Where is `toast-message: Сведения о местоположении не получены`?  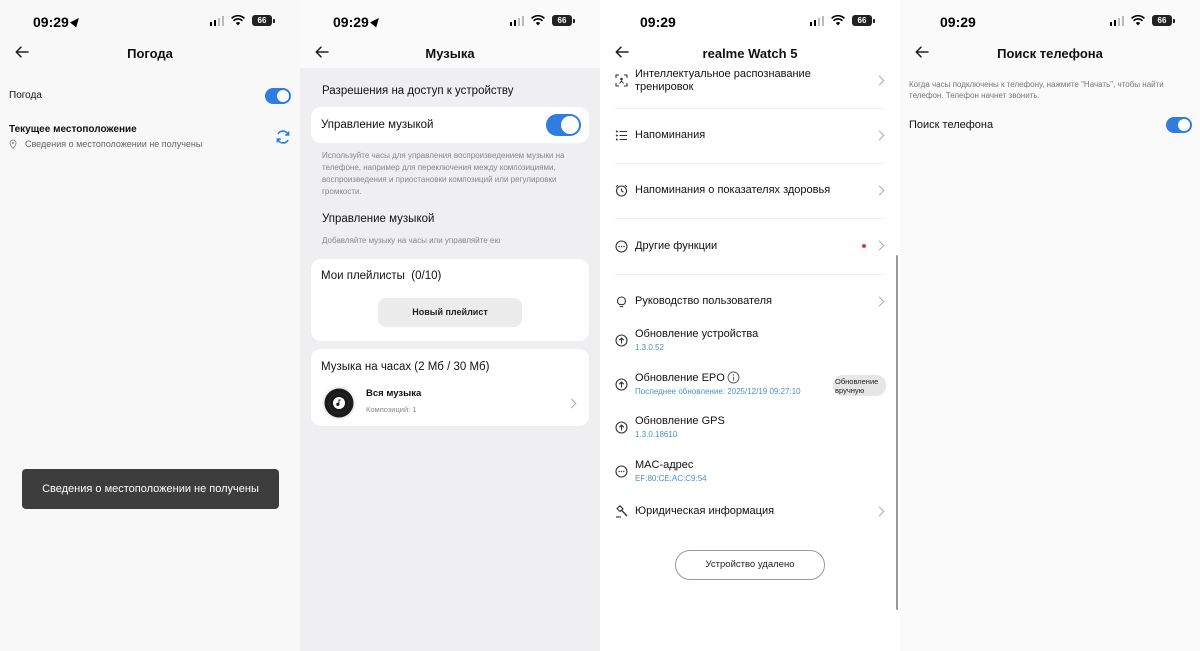 toast-message: Сведения о местоположении не получены is located at coordinates (150, 489).